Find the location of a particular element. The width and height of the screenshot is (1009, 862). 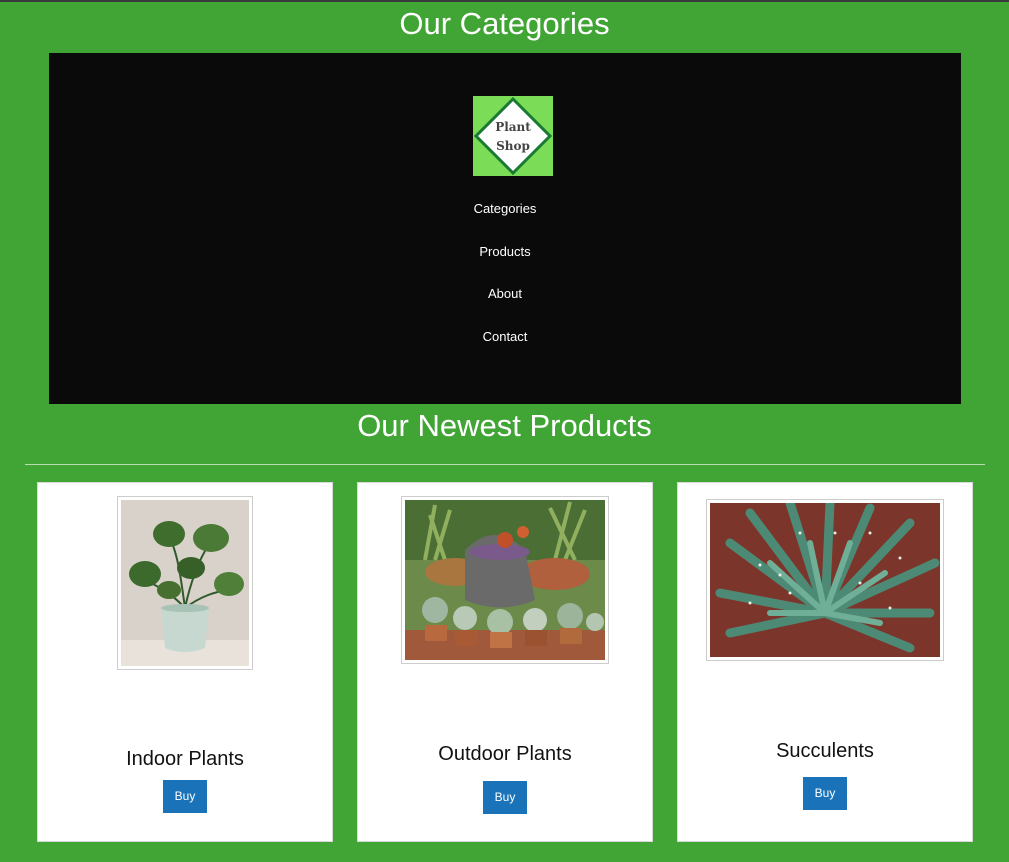

top-border is located at coordinates (504, 1).